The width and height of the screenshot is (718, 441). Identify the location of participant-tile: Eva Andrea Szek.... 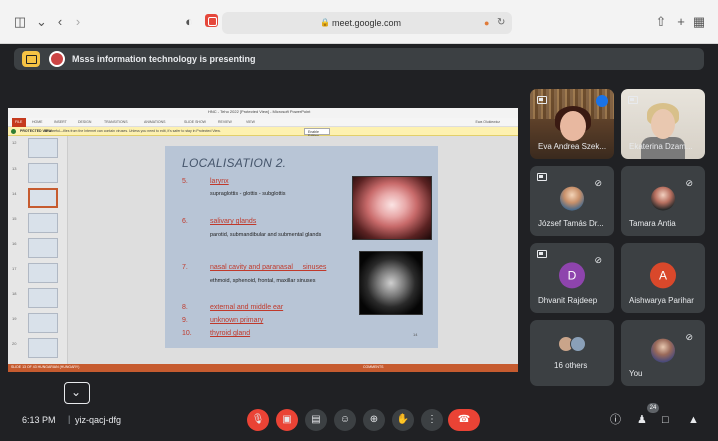
(572, 124).